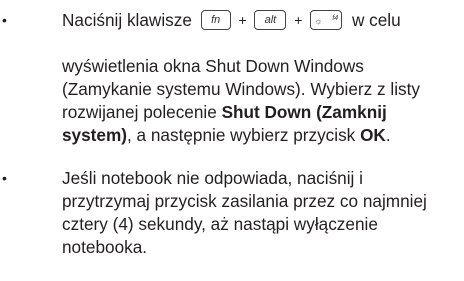 The width and height of the screenshot is (464, 281). I want to click on fn-key-label: fn, so click(216, 19).